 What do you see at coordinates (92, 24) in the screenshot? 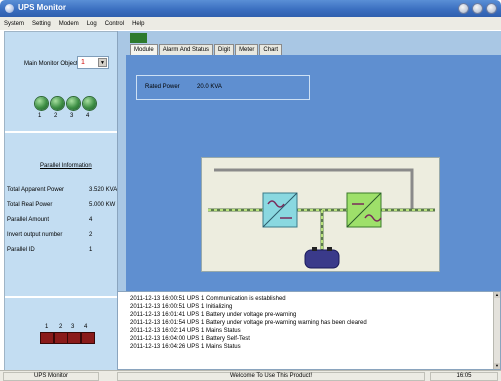
I see `menu-log: Log` at bounding box center [92, 24].